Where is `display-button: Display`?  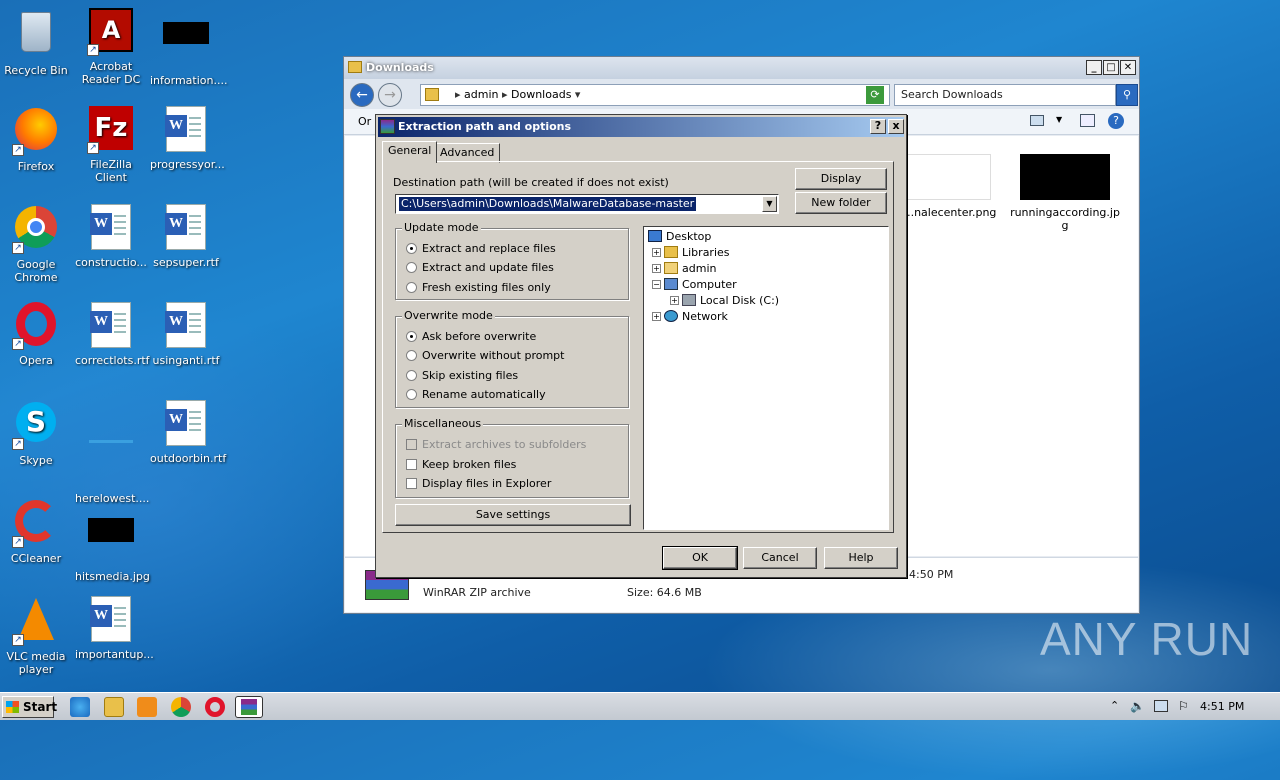 display-button: Display is located at coordinates (841, 179).